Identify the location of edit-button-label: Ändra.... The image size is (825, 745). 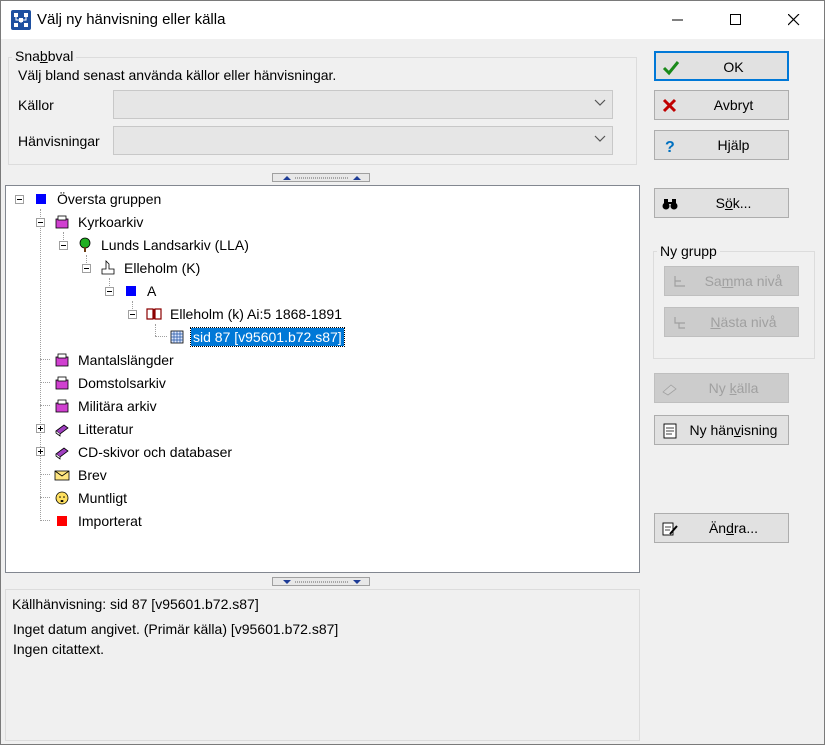
(733, 528).